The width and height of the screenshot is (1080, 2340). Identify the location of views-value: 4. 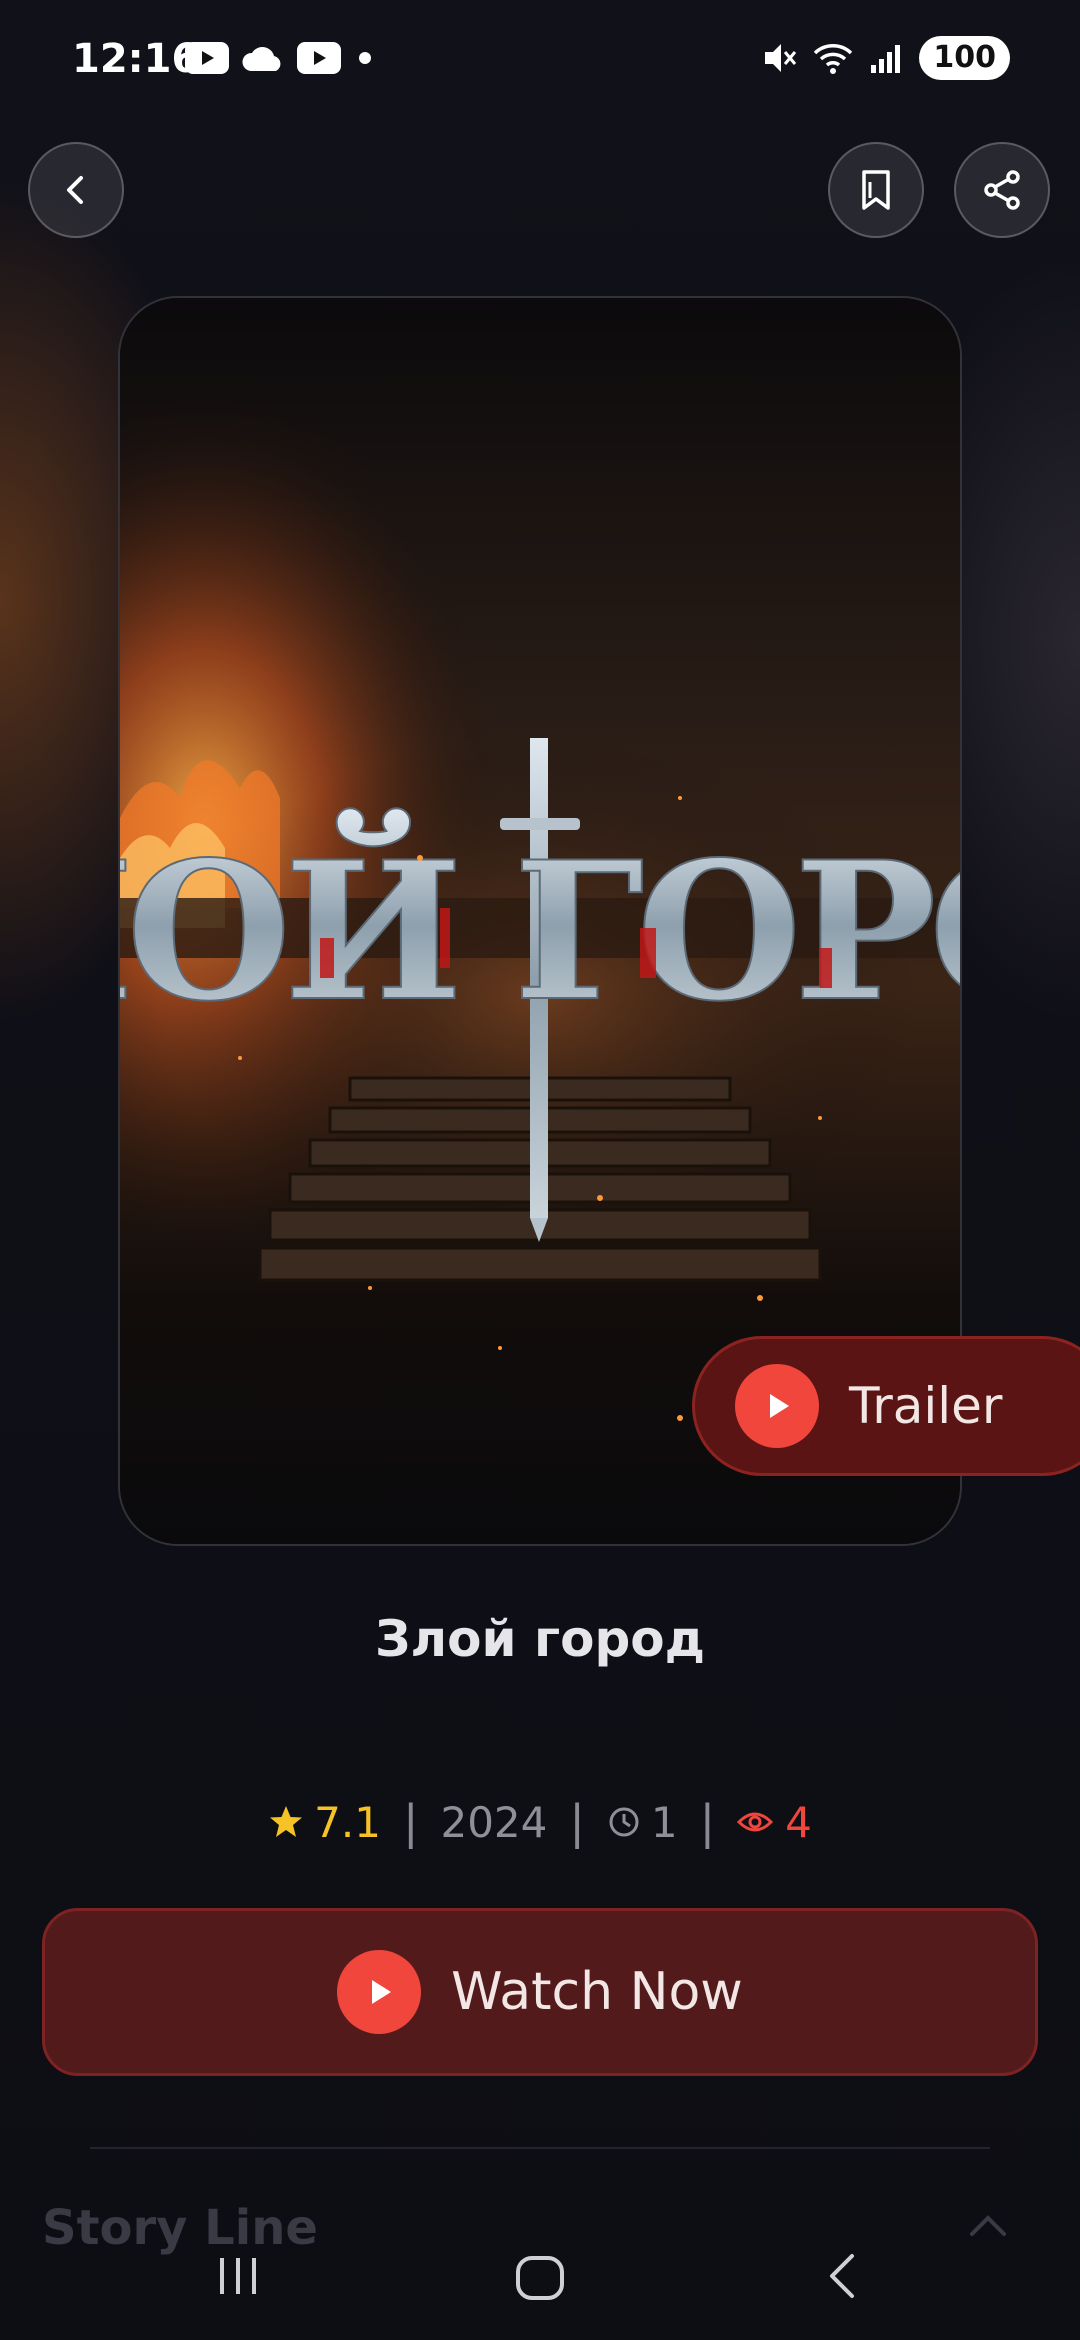
(798, 1822).